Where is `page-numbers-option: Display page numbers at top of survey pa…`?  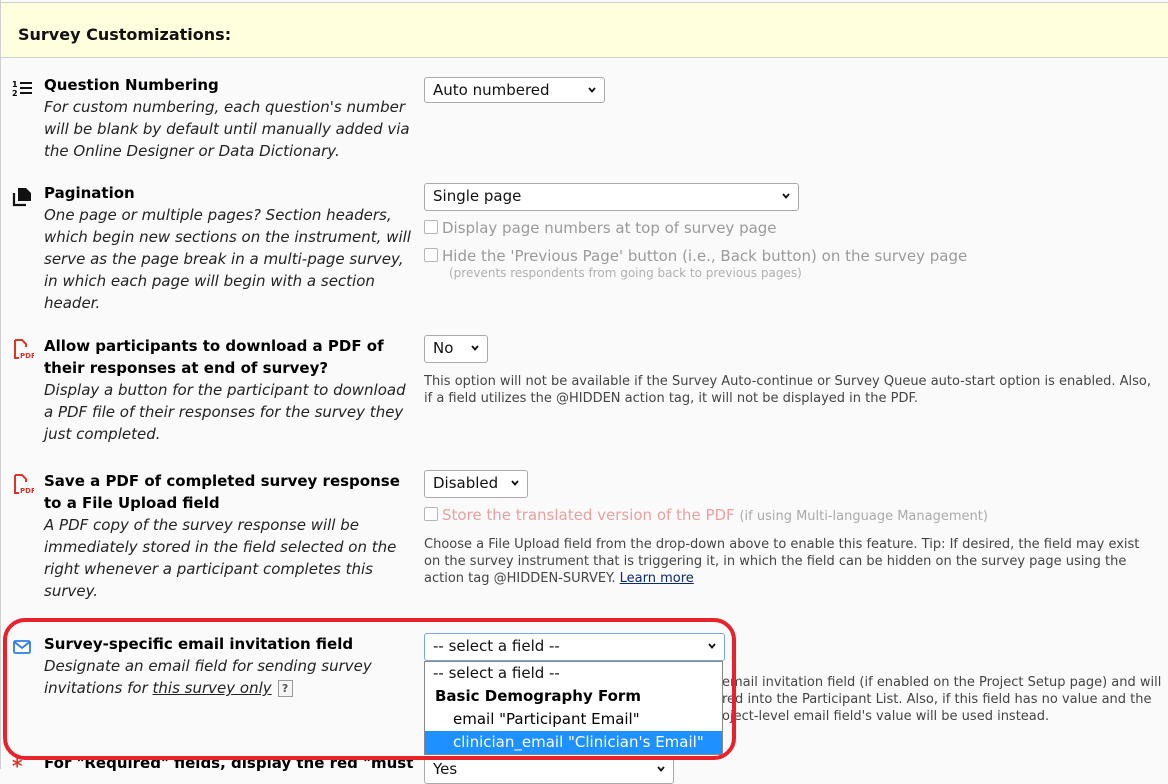 page-numbers-option: Display page numbers at top of survey pa… is located at coordinates (695, 228).